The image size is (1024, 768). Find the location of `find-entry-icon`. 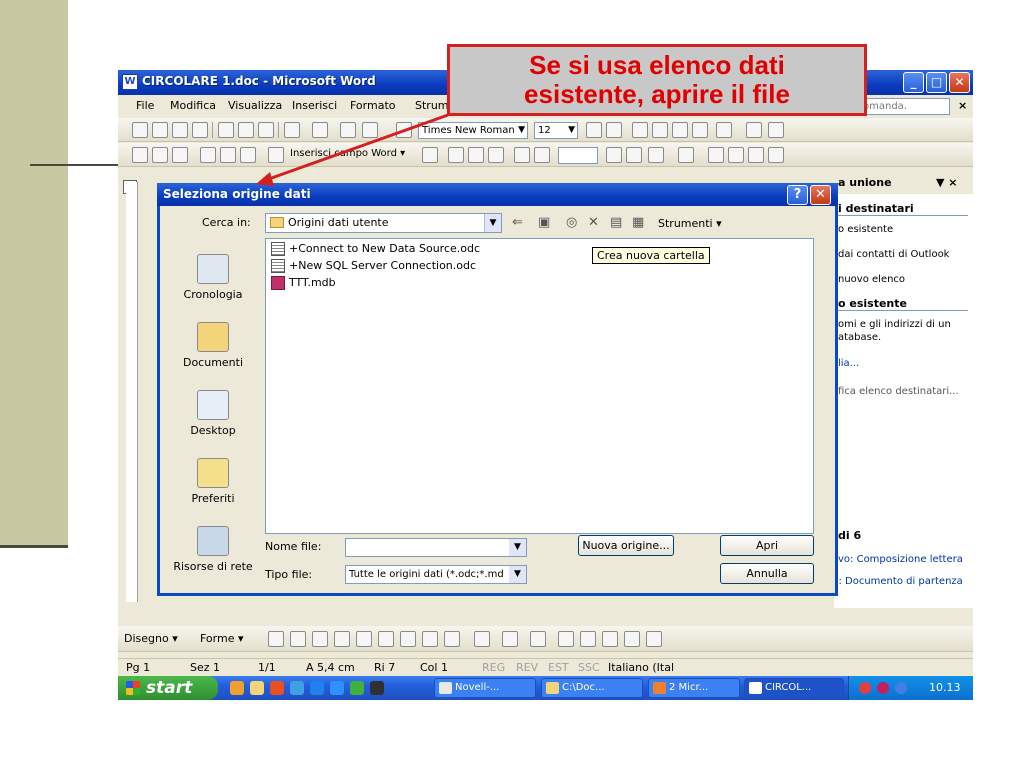

find-entry-icon is located at coordinates (656, 155).